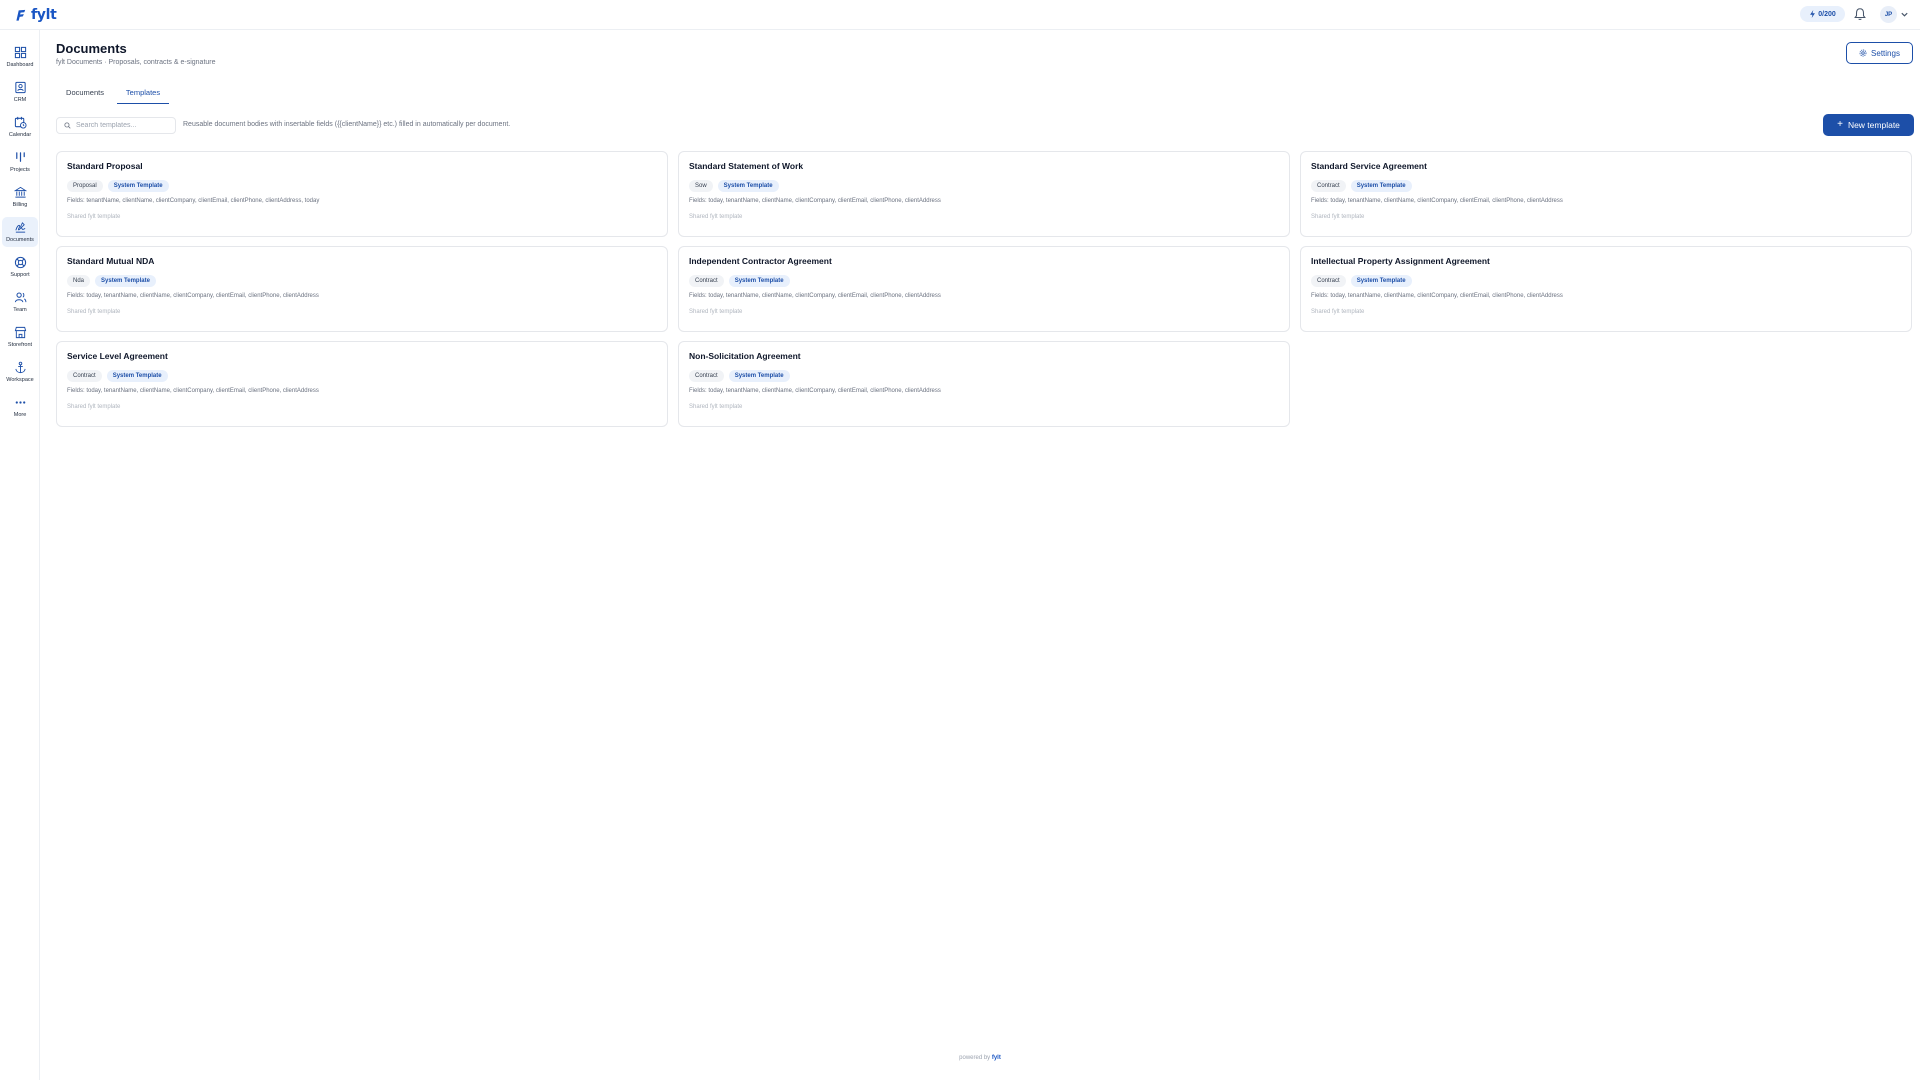 The image size is (1920, 1080). Describe the element at coordinates (111, 261) in the screenshot. I see `template-title: Standard Mutual NDA` at that location.